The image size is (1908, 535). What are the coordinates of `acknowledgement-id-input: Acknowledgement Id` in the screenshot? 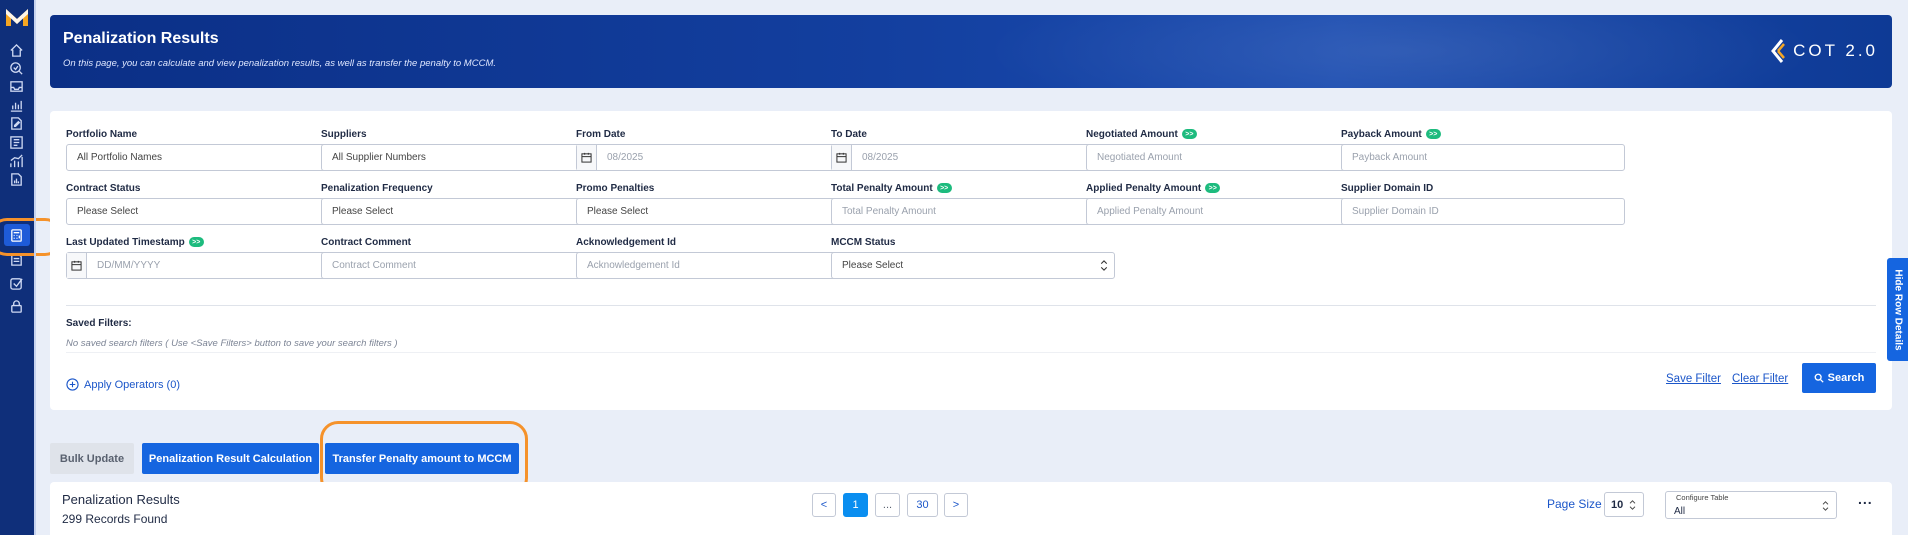 It's located at (718, 265).